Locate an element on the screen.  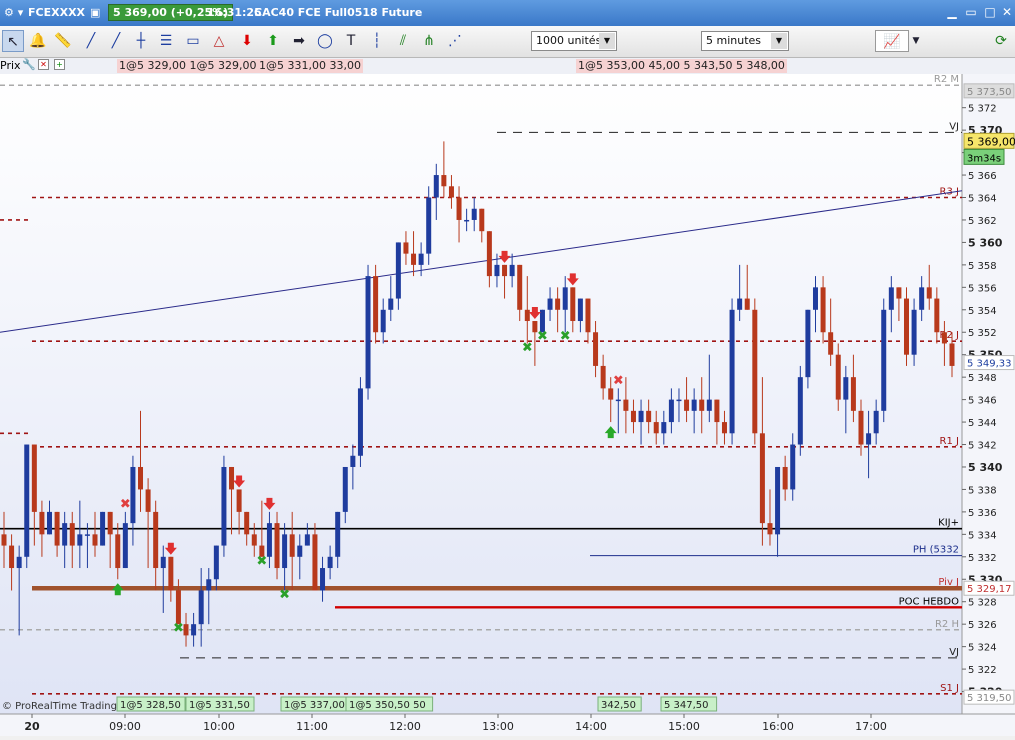
instrument-description: CAC40 FCE Full0518 Future is located at coordinates (338, 12).